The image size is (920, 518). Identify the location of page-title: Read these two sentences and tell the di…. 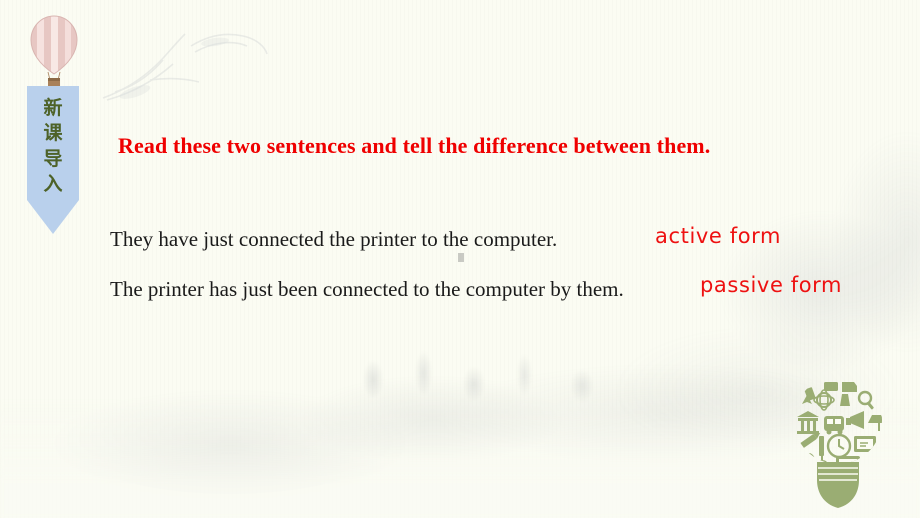
(414, 145).